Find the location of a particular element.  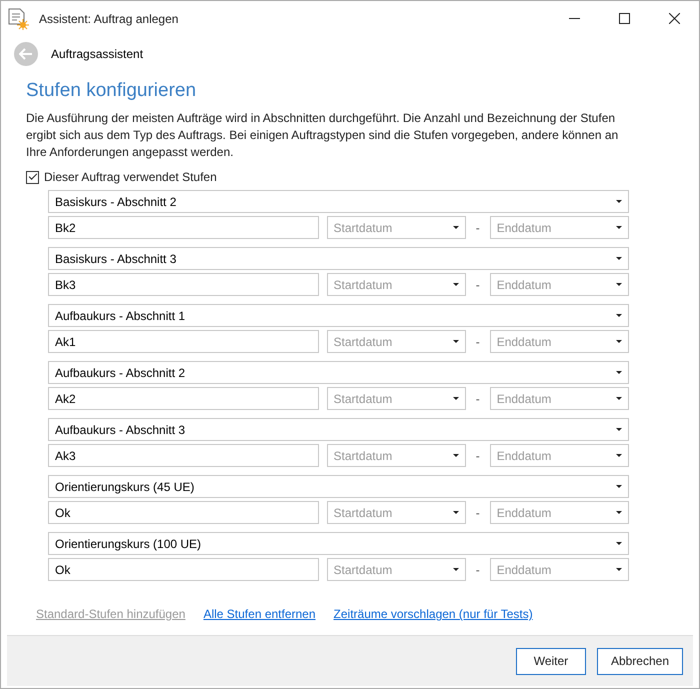

stage-name-field: Ak2 is located at coordinates (183, 398).